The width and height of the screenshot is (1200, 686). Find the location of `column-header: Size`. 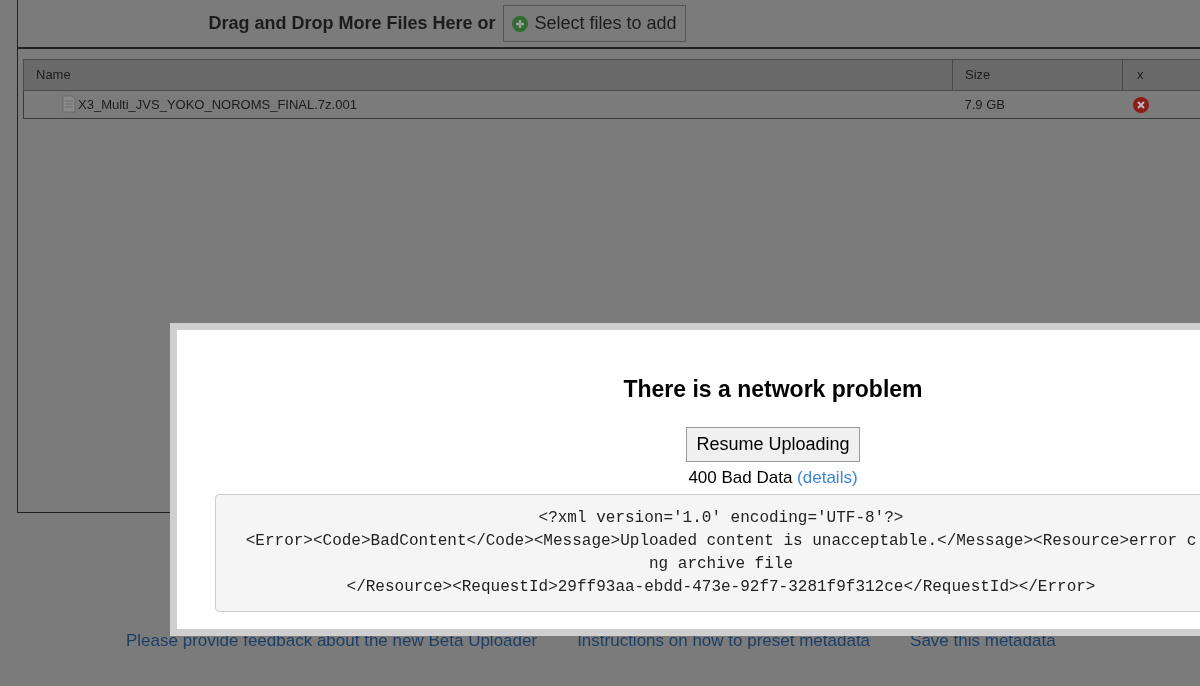

column-header: Size is located at coordinates (1037, 74).